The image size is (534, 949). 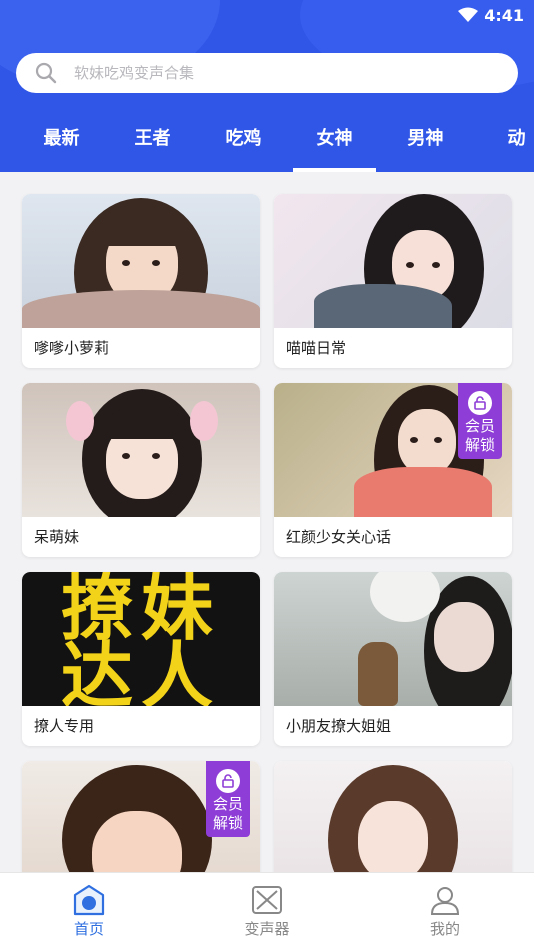 I want to click on nav-label: 变声器, so click(x=267, y=928).